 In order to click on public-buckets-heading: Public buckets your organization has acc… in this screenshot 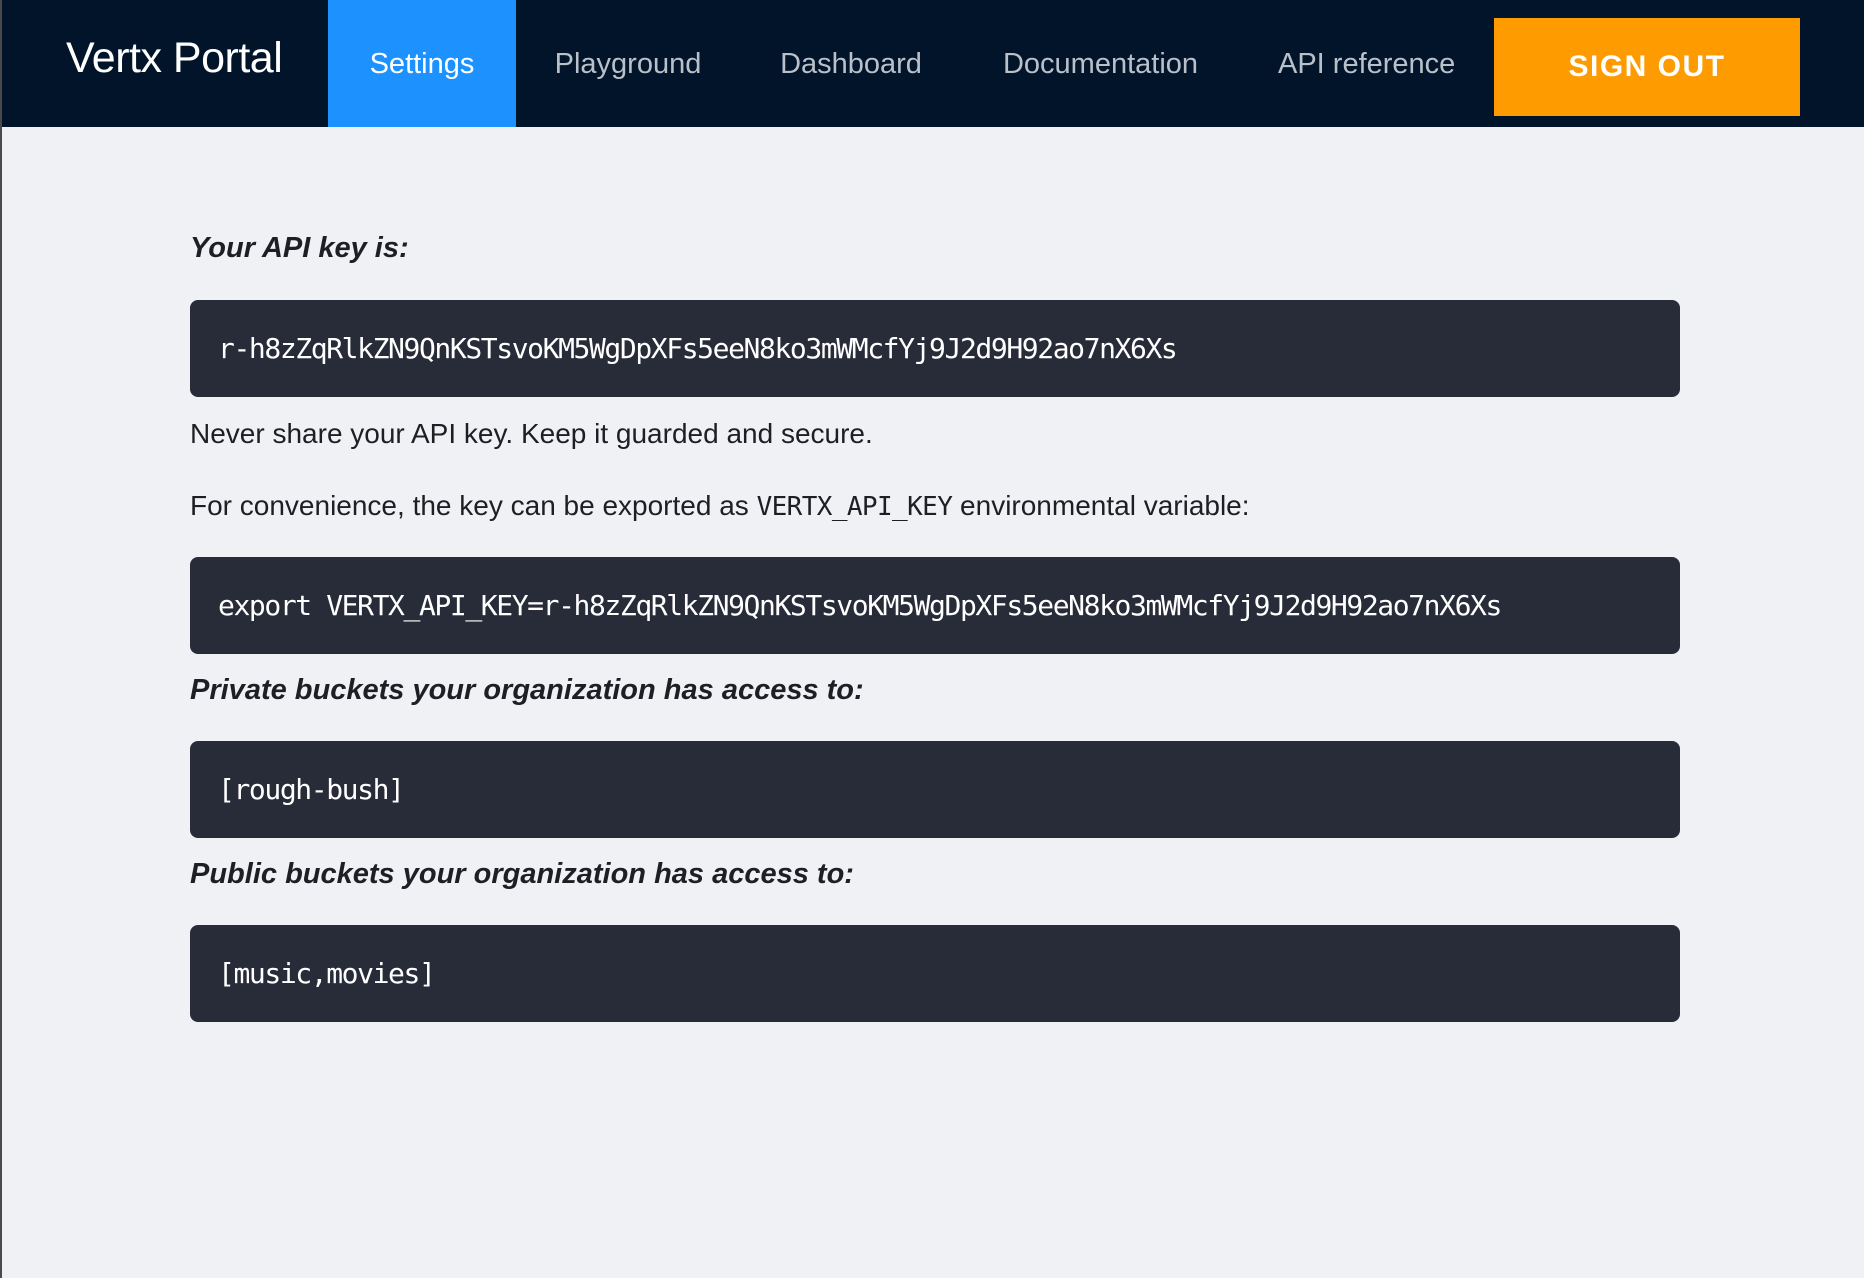, I will do `click(522, 874)`.